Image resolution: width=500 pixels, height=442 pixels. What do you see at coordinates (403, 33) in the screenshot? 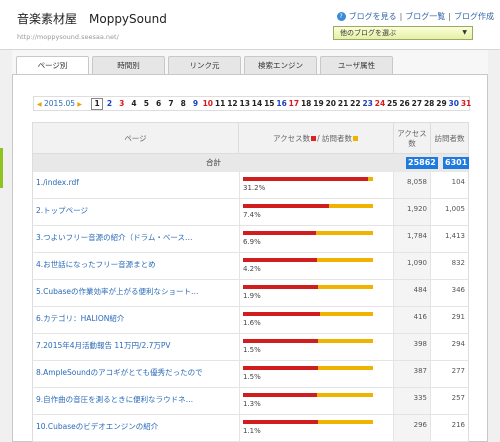
I see `blog-select-dropdown: 他のブログを選ぶ ▼` at bounding box center [403, 33].